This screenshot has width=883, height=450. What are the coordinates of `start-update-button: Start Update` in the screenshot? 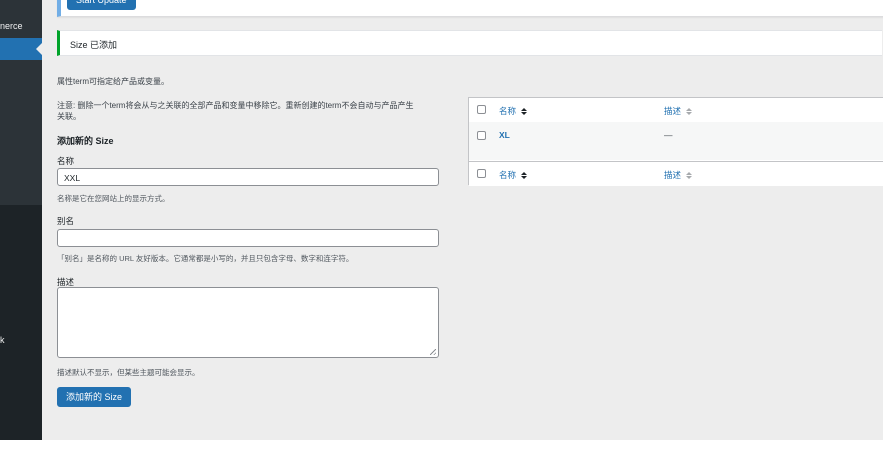 It's located at (101, 5).